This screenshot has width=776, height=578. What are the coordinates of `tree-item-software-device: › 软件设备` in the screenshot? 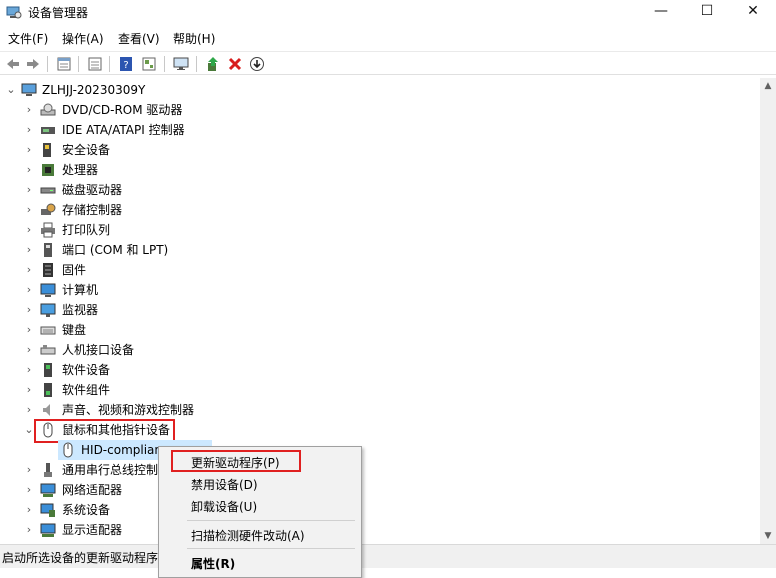 It's located at (150, 370).